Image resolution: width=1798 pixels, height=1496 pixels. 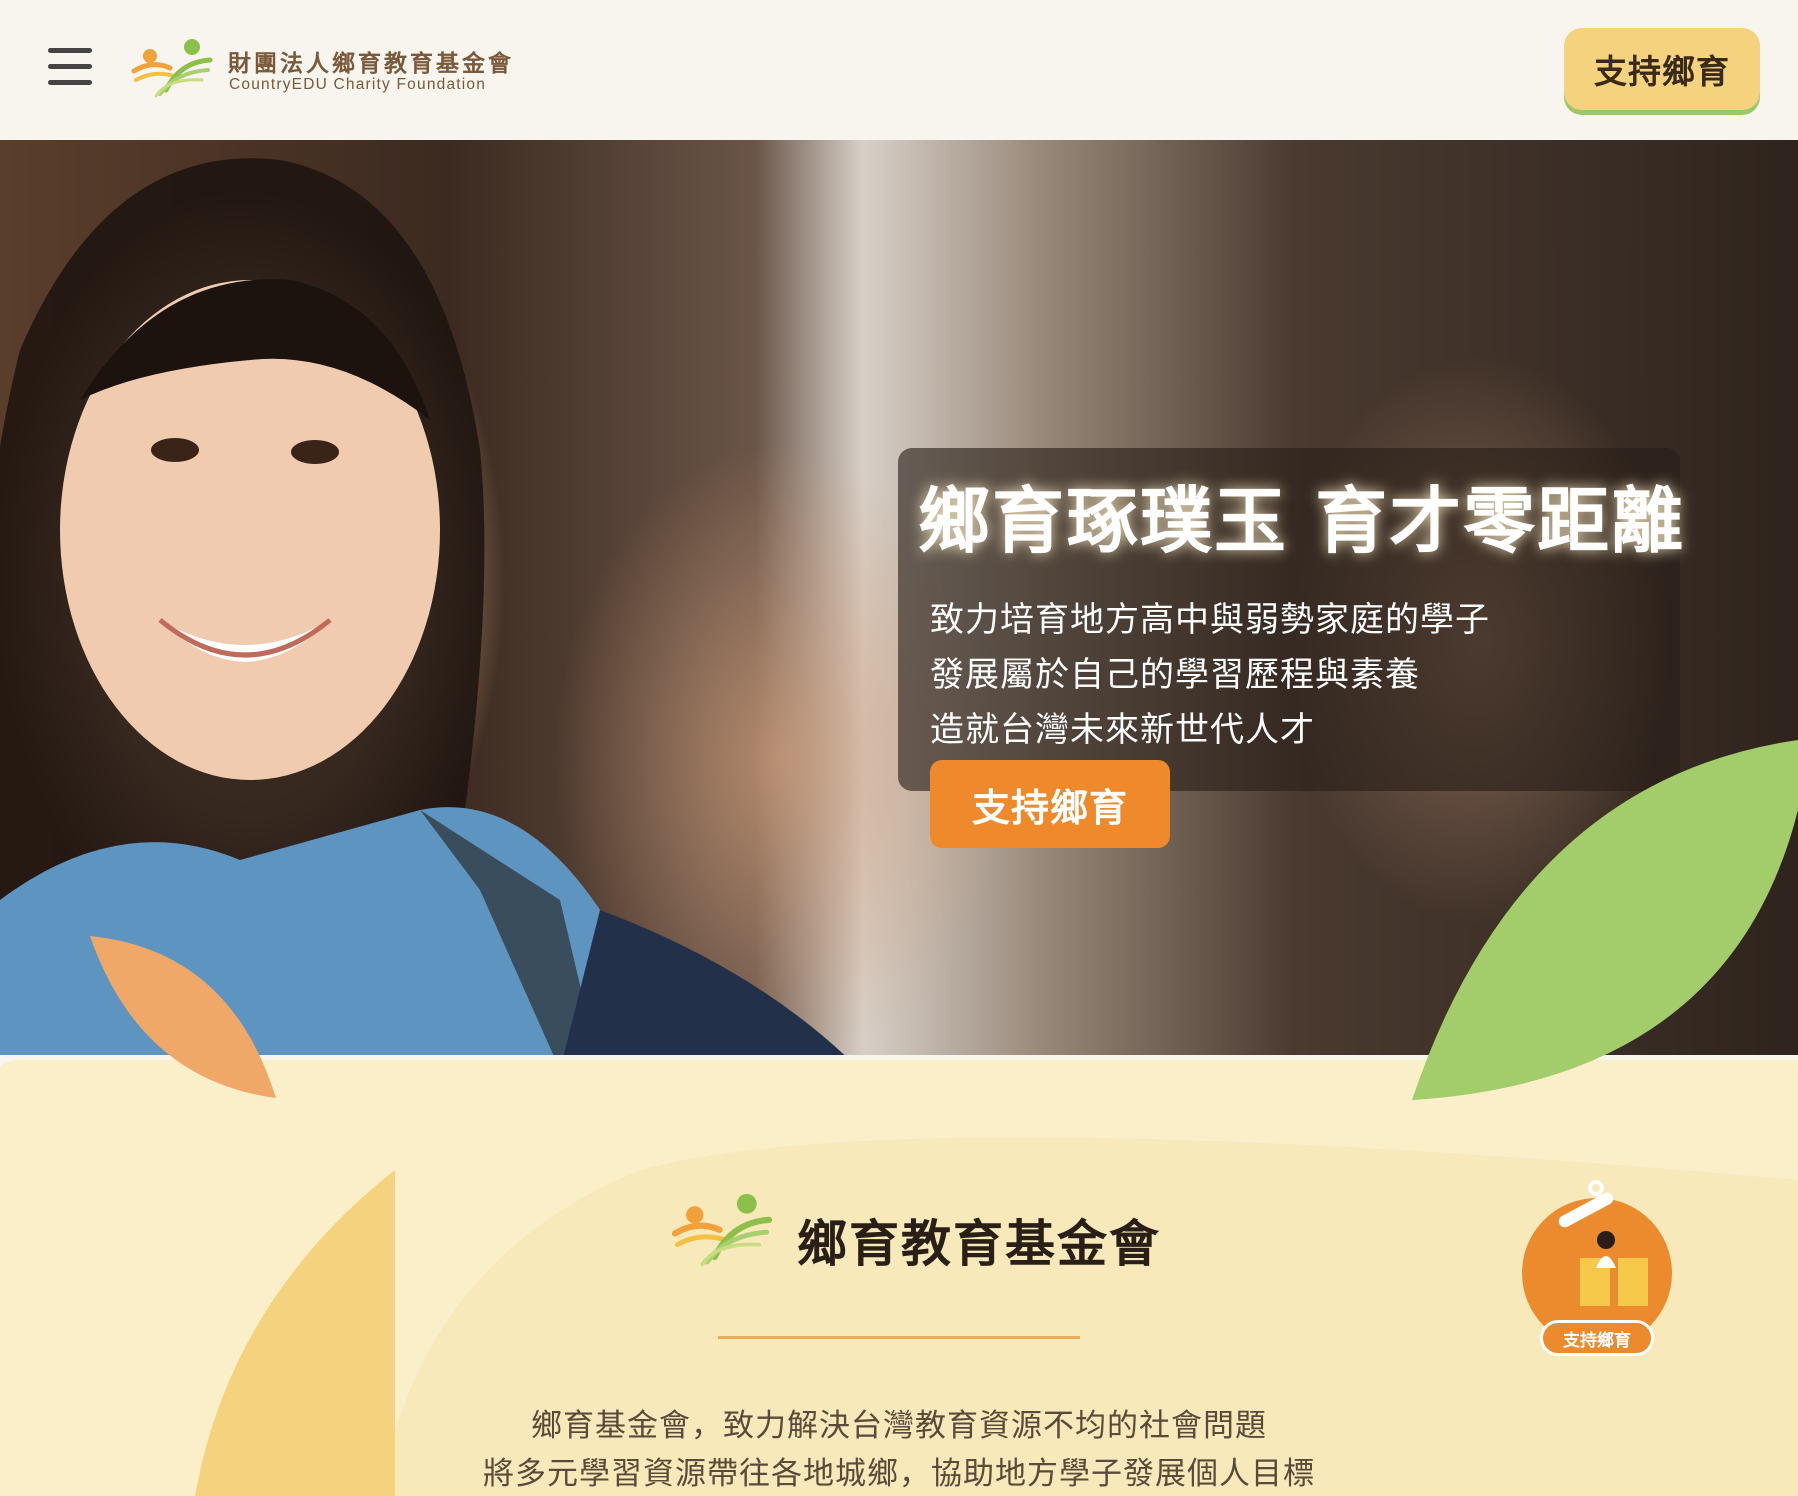 What do you see at coordinates (979, 1244) in the screenshot?
I see `about-title: 鄉育教育基金會` at bounding box center [979, 1244].